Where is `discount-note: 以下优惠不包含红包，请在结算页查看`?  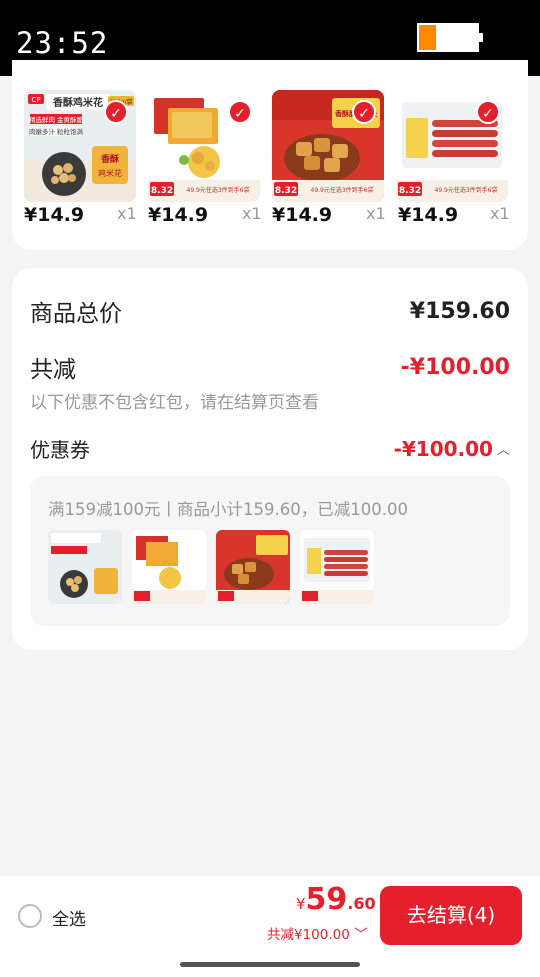
discount-note: 以下优惠不包含红包，请在结算页查看 is located at coordinates (174, 403).